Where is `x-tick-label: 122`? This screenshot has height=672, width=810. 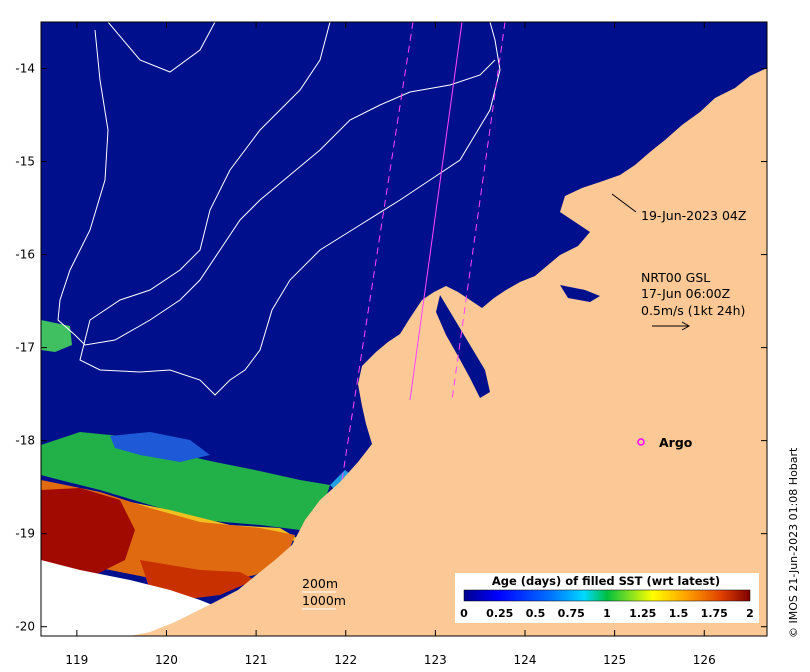 x-tick-label: 122 is located at coordinates (345, 660).